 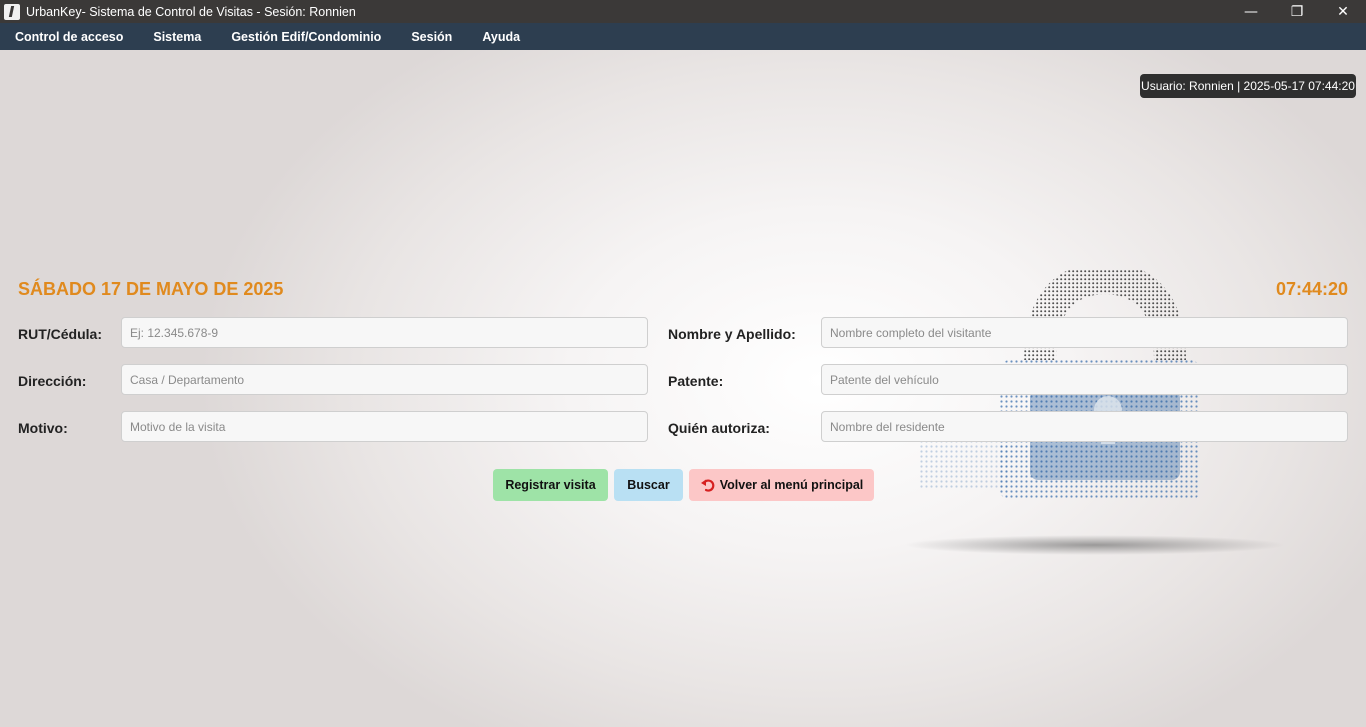 What do you see at coordinates (1084, 332) in the screenshot?
I see `nombre-input` at bounding box center [1084, 332].